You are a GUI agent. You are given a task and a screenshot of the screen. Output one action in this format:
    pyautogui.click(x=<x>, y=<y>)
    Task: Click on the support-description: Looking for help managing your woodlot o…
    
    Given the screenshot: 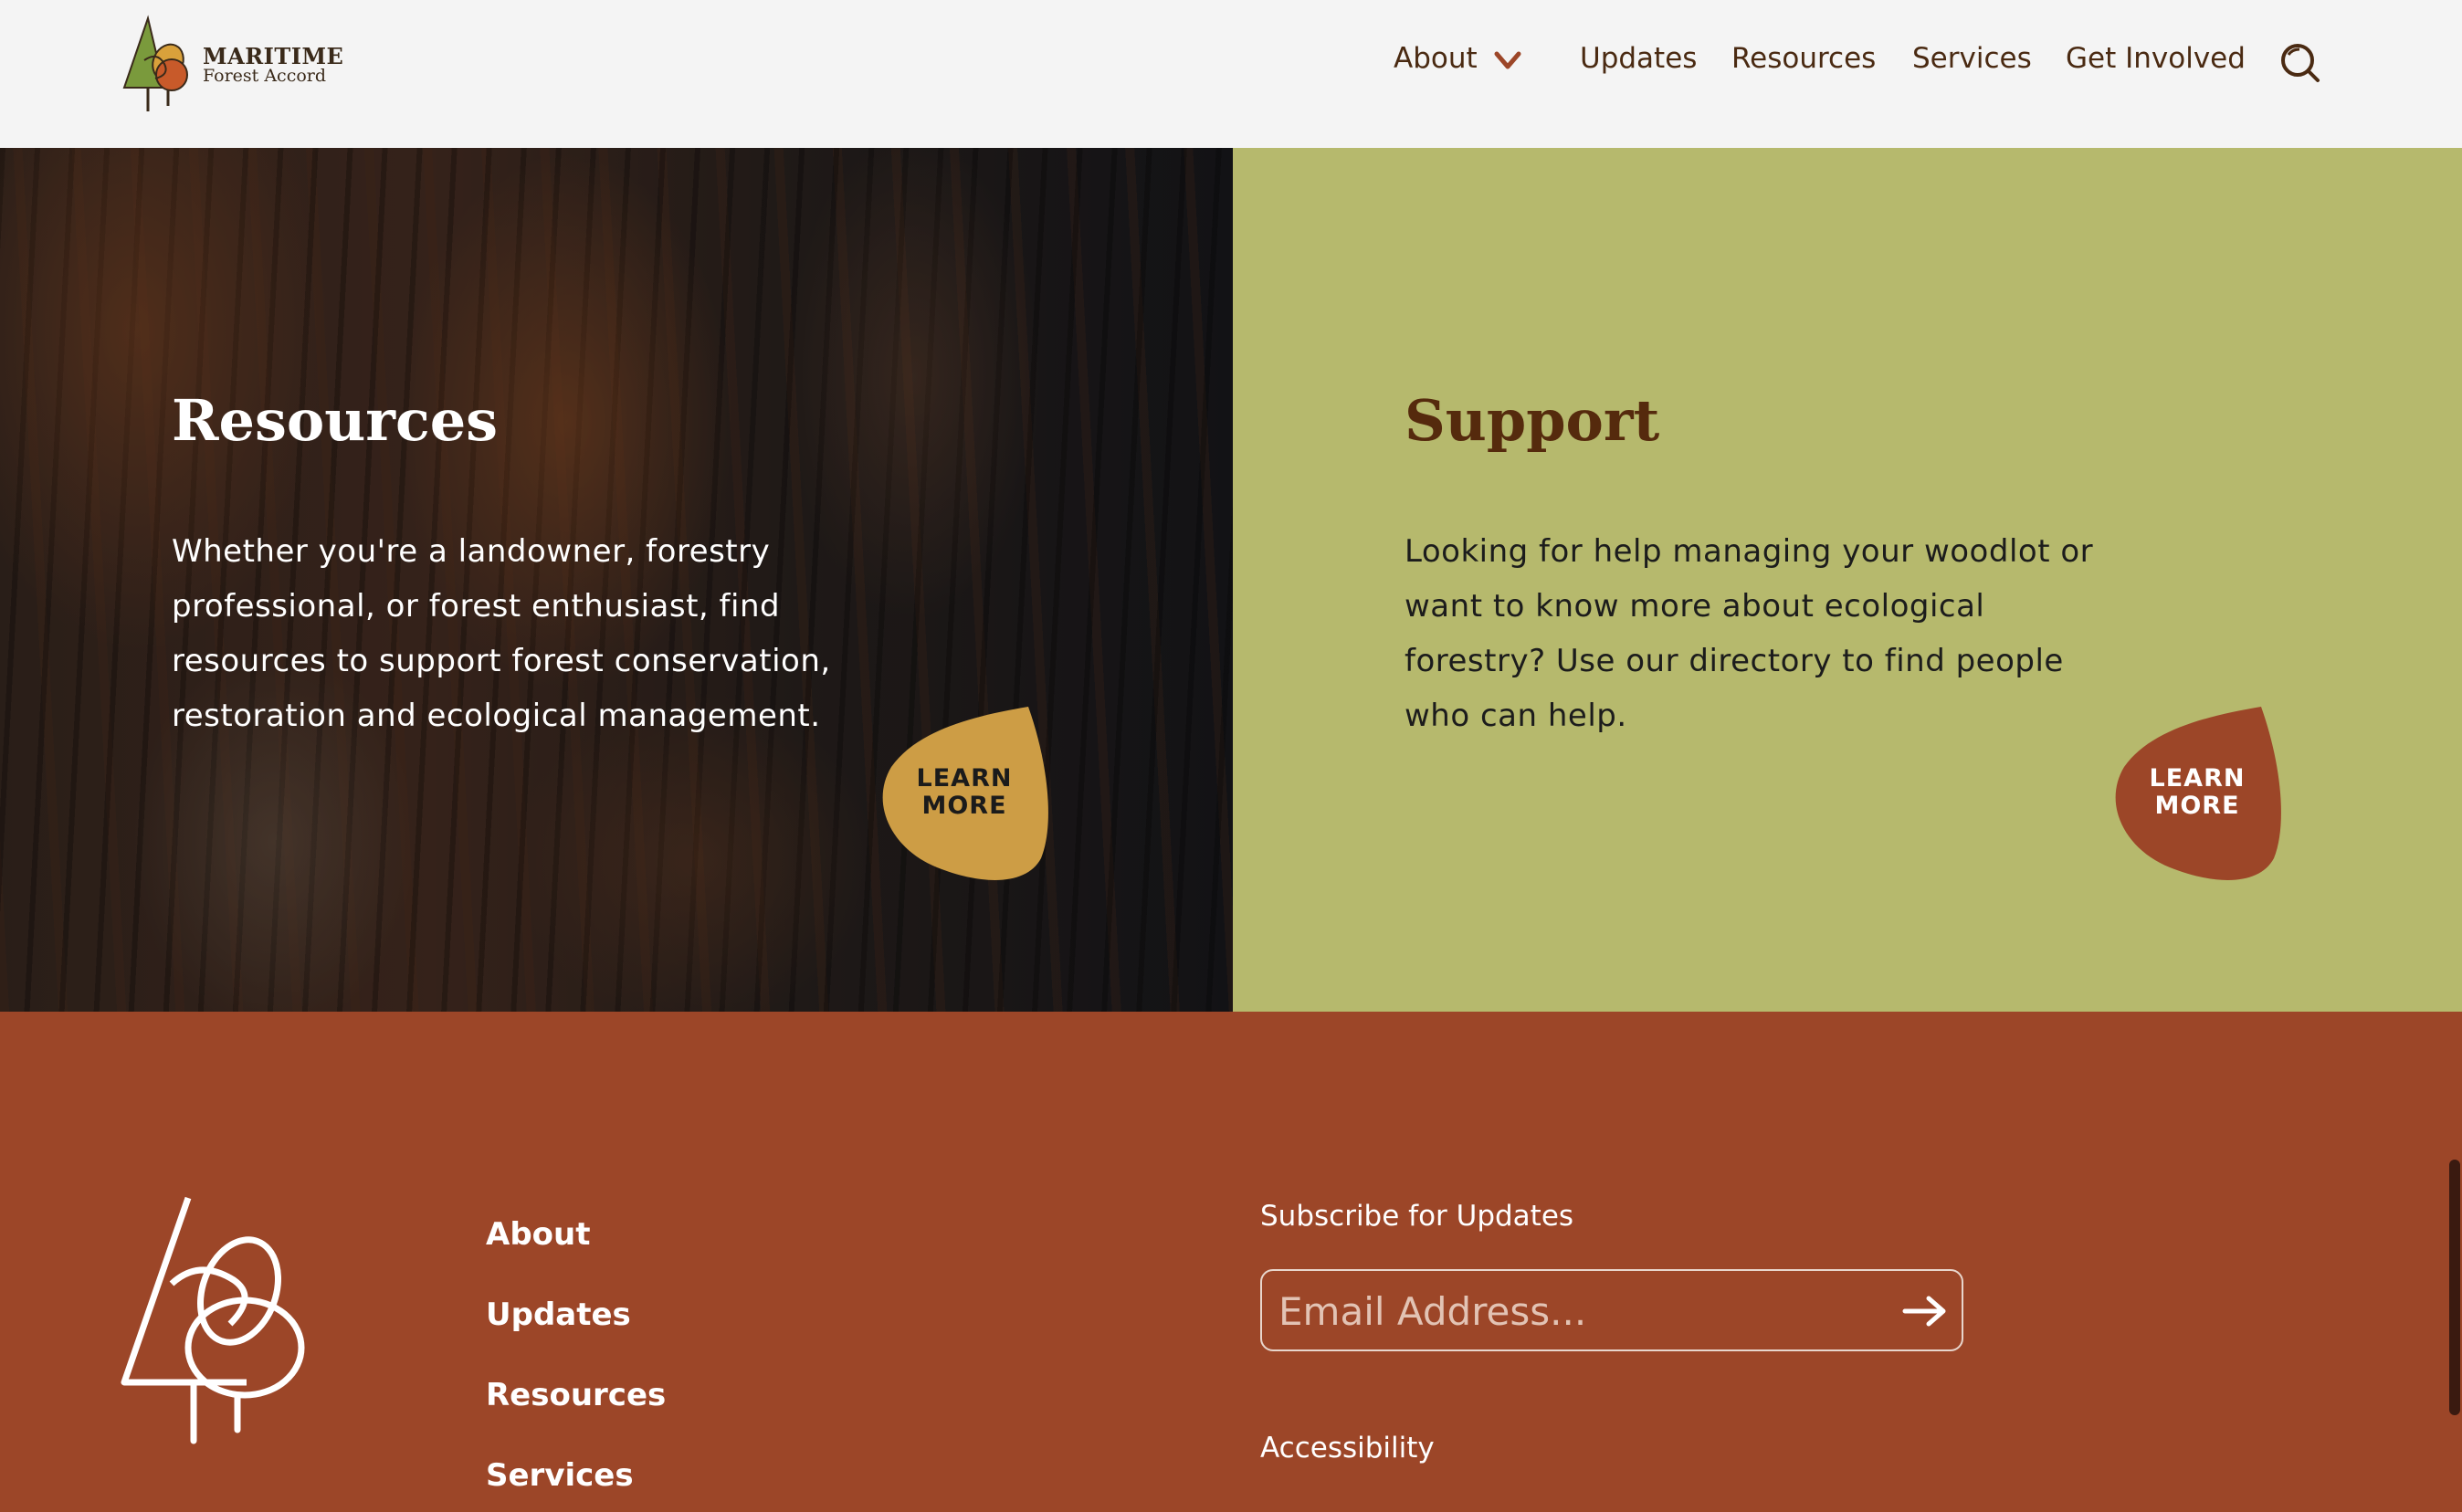 What is the action you would take?
    pyautogui.click(x=1749, y=633)
    